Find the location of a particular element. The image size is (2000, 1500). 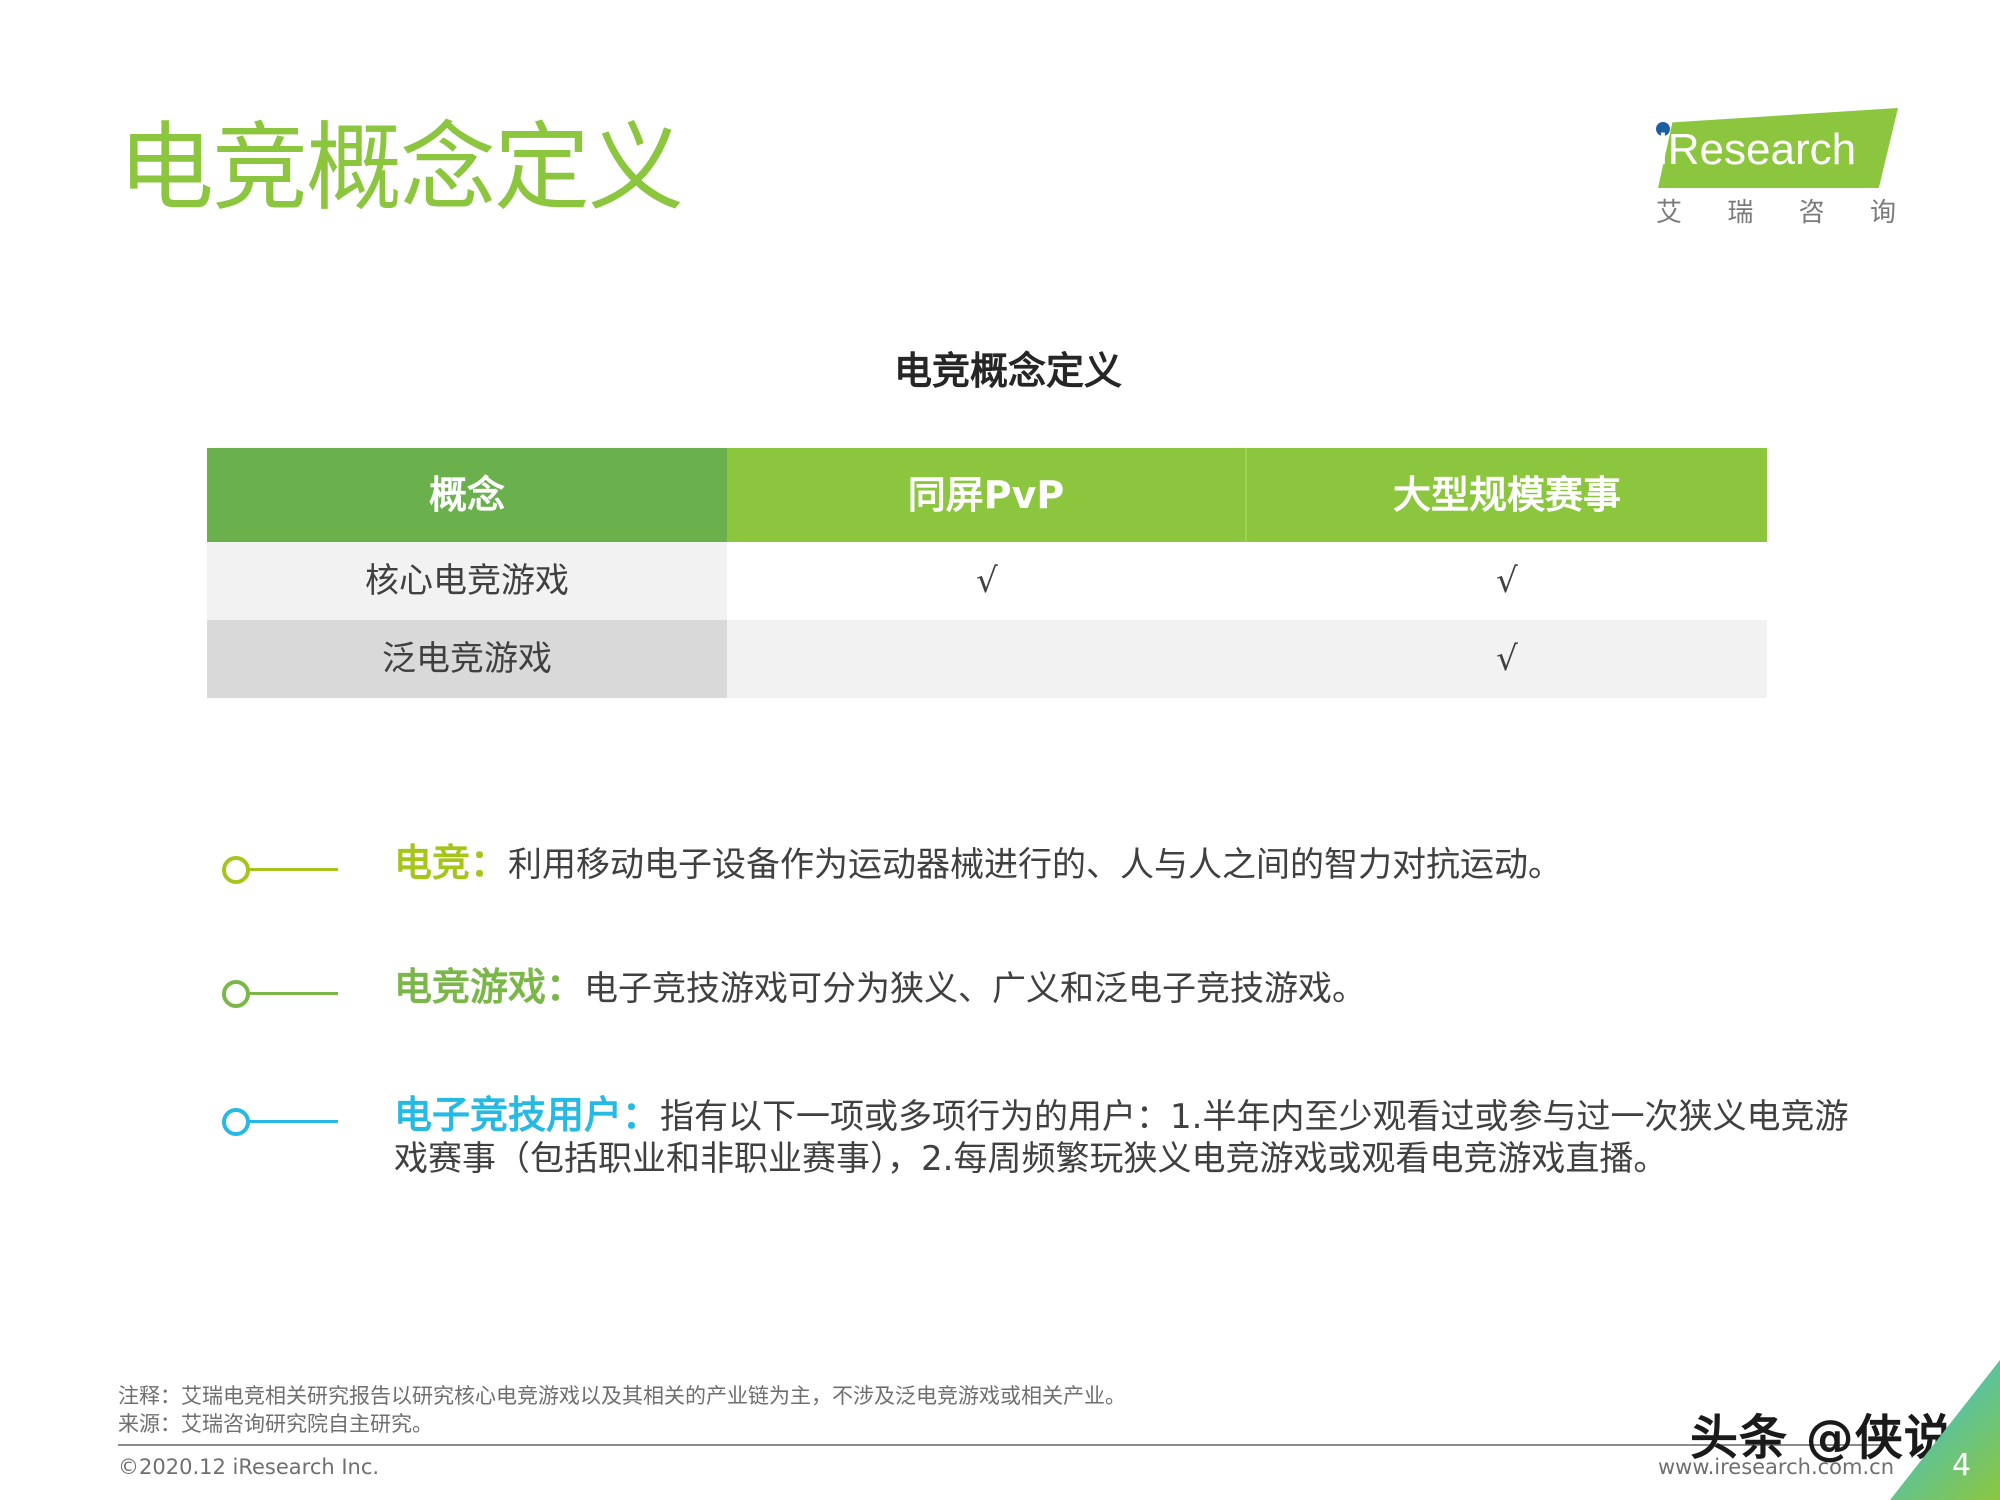

iresearch-logo: iResearch 艾 瑞 咨 询 is located at coordinates (1775, 165).